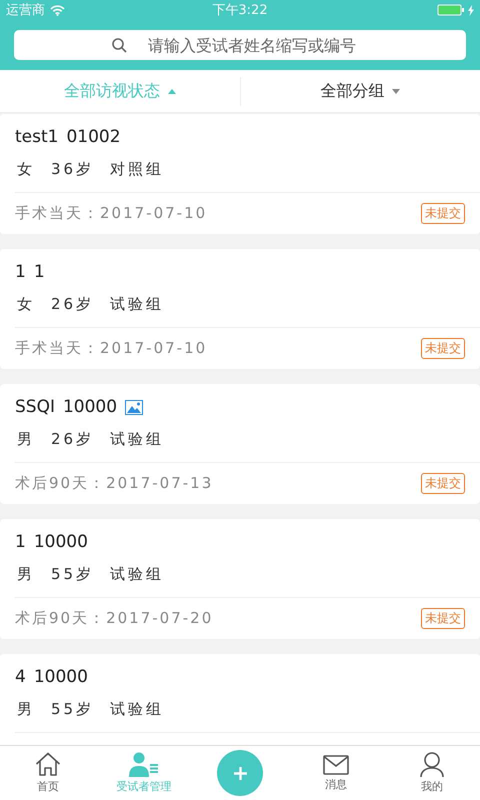 Image resolution: width=480 pixels, height=800 pixels. I want to click on subject-name: SSQI, so click(35, 407).